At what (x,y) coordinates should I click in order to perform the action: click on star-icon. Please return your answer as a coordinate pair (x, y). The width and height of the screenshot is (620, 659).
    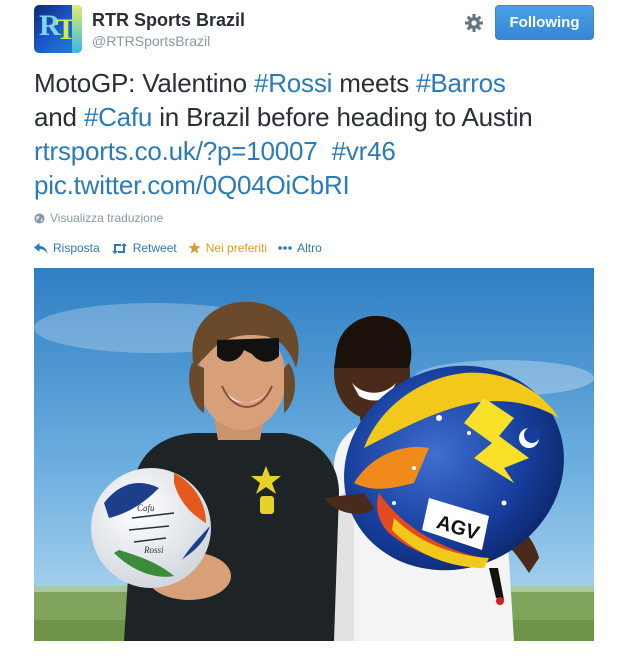
    Looking at the image, I should click on (194, 248).